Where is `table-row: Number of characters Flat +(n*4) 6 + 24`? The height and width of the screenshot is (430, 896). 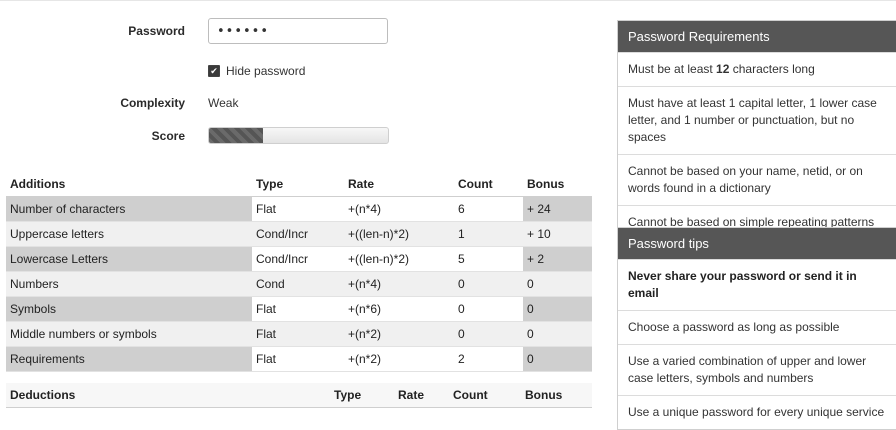
table-row: Number of characters Flat +(n*4) 6 + 24 is located at coordinates (299, 209).